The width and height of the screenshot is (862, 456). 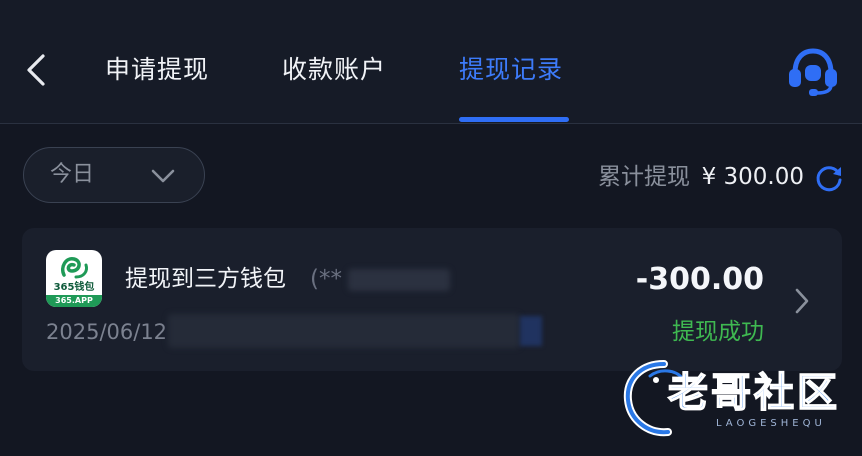 What do you see at coordinates (157, 70) in the screenshot?
I see `tab-apply-withdrawal: 申请提现` at bounding box center [157, 70].